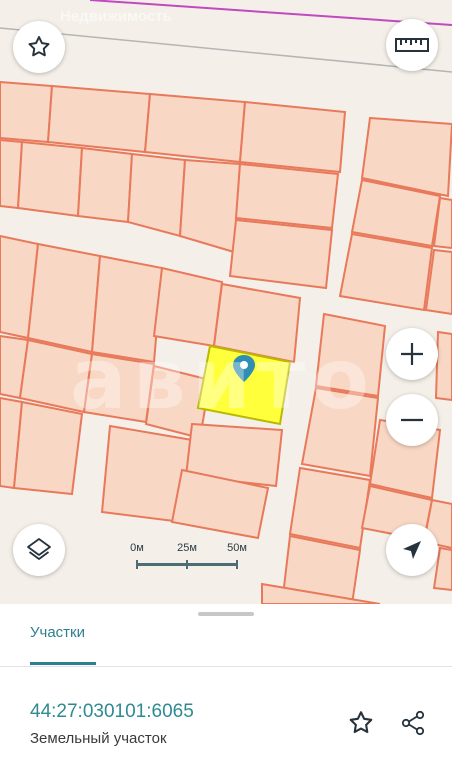  I want to click on zoom-in-button, so click(412, 354).